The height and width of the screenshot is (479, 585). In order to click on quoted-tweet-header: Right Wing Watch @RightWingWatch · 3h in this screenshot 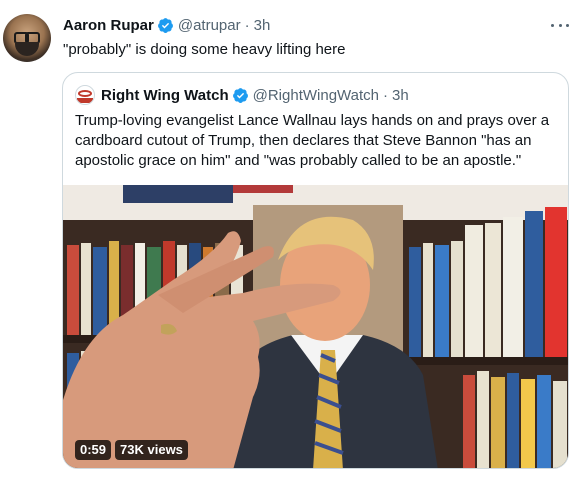, I will do `click(242, 95)`.